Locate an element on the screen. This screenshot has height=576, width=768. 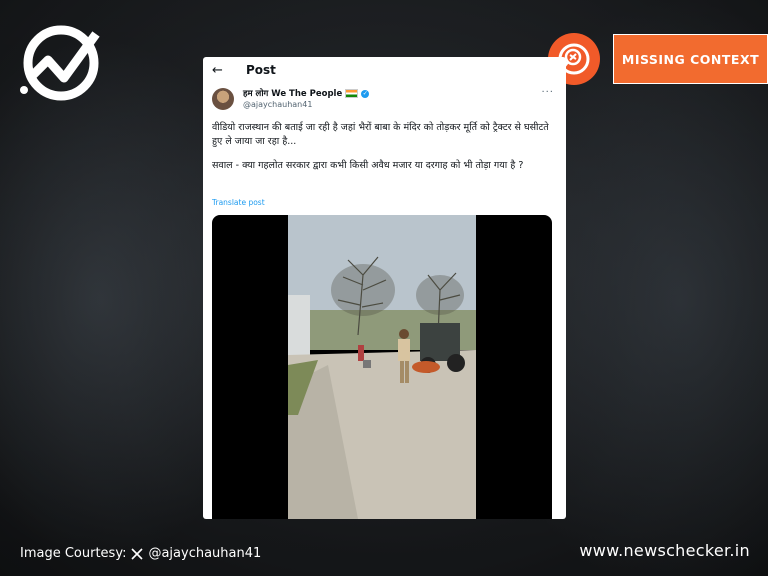
verified-badge-icon: ✓ is located at coordinates (365, 93).